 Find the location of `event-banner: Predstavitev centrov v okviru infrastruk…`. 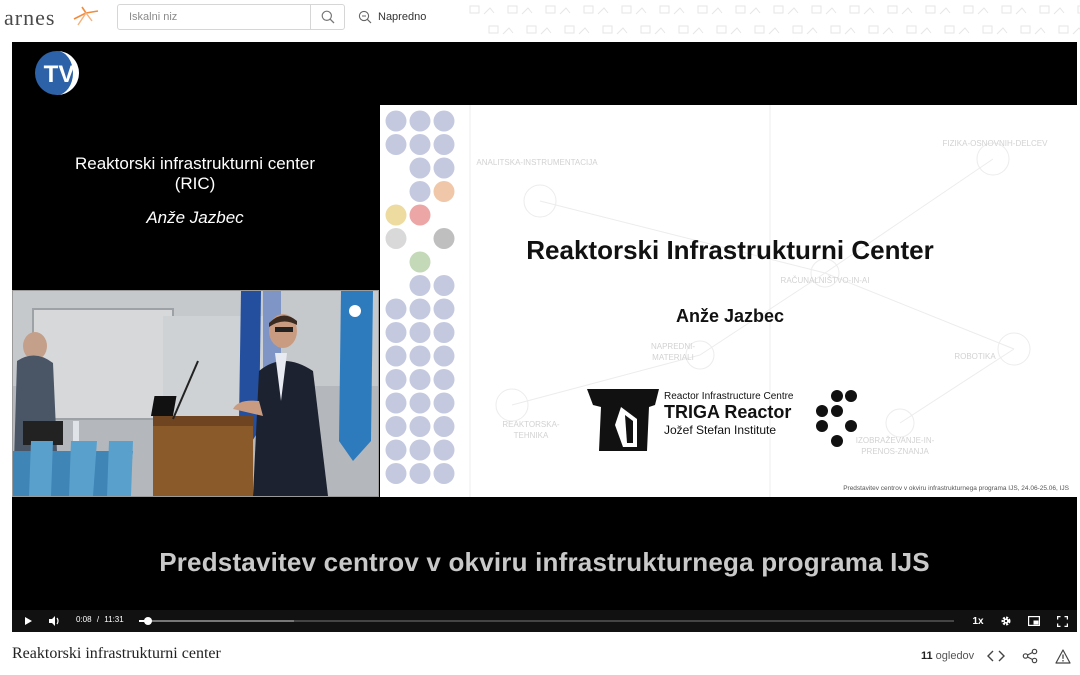

event-banner: Predstavitev centrov v okviru infrastruk… is located at coordinates (544, 562).